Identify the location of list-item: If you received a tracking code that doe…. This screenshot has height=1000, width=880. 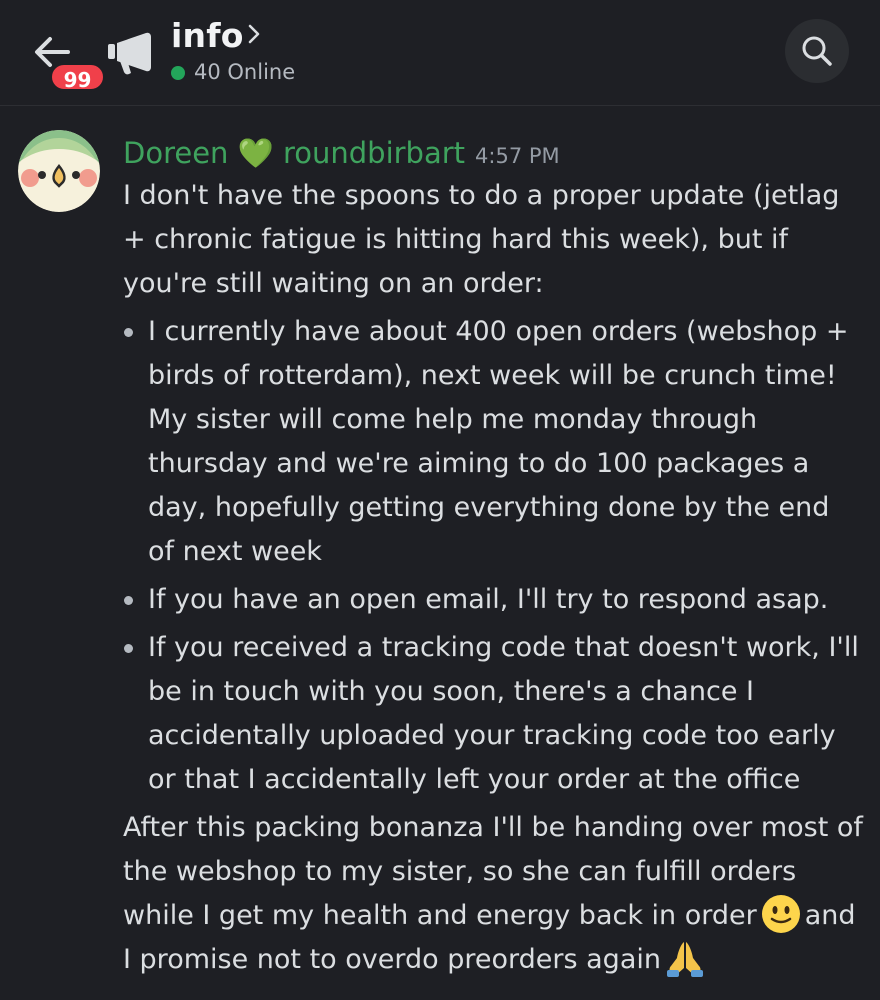
(493, 714).